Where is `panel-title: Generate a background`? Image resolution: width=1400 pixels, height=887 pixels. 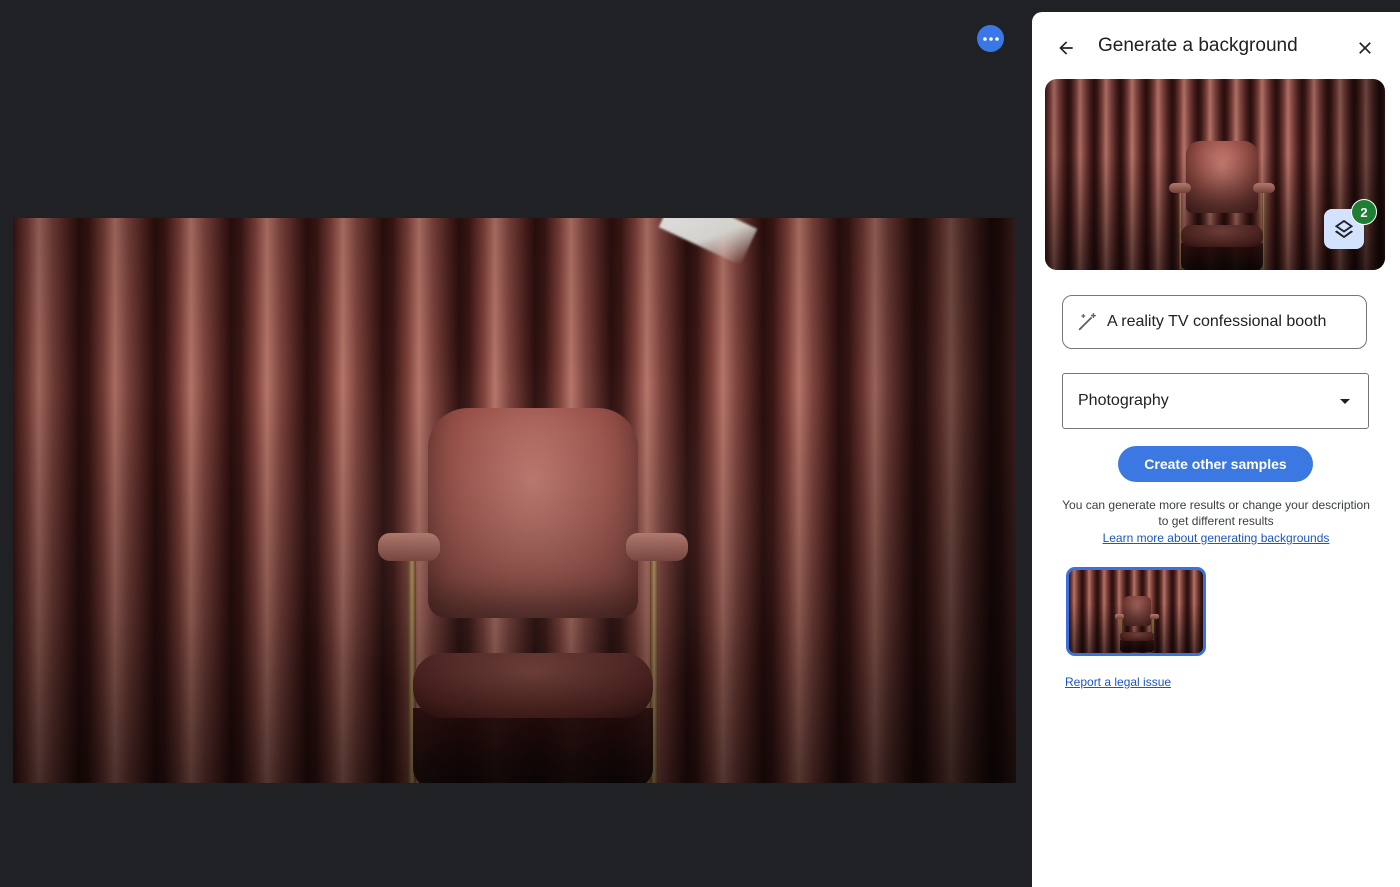
panel-title: Generate a background is located at coordinates (1198, 45).